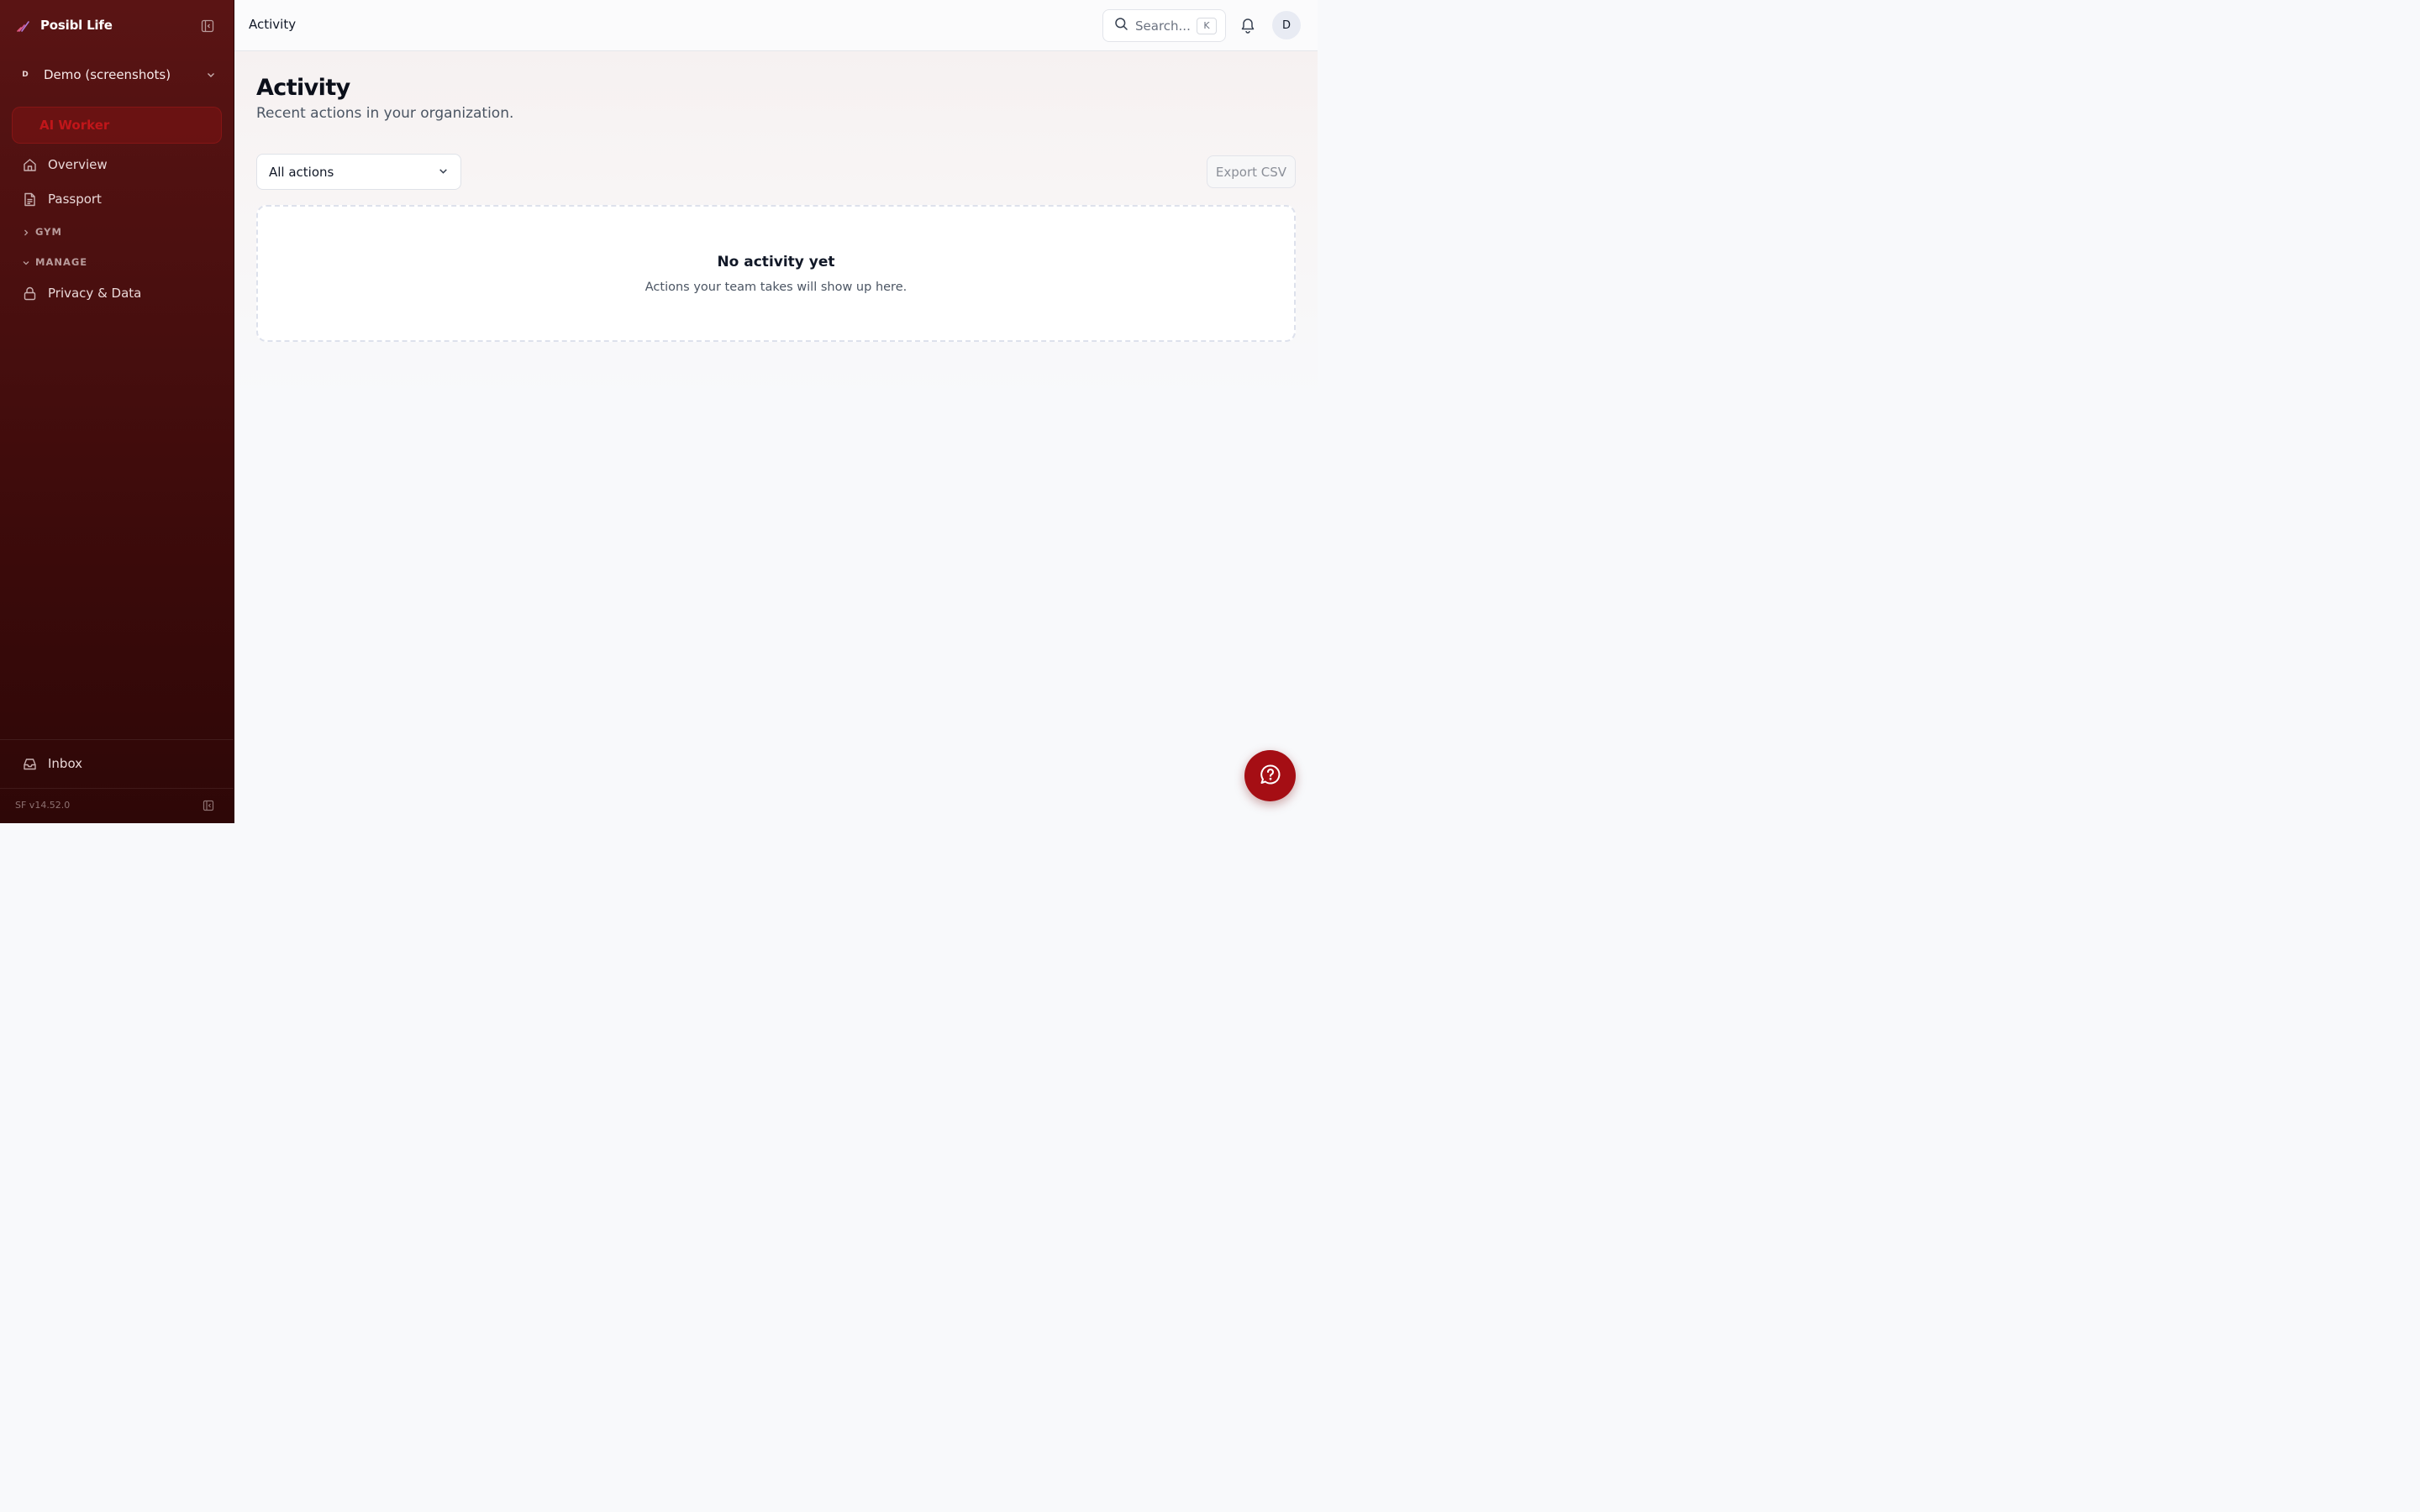 The image size is (2420, 1512). What do you see at coordinates (29, 293) in the screenshot?
I see `lock-icon` at bounding box center [29, 293].